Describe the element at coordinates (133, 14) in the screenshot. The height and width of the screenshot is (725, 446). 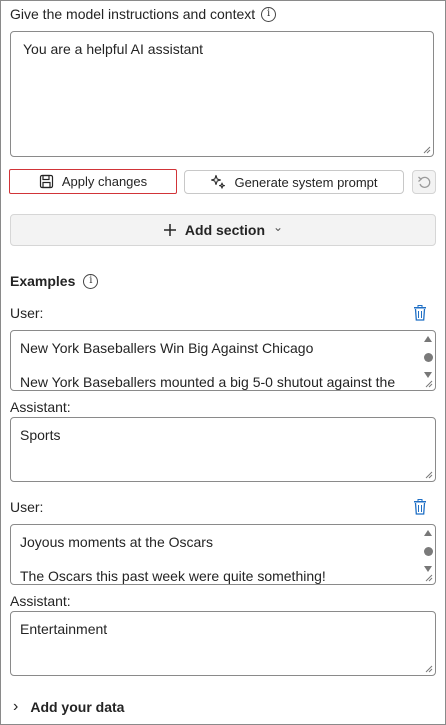
I see `system-message-title: Give the model instructions and context` at that location.